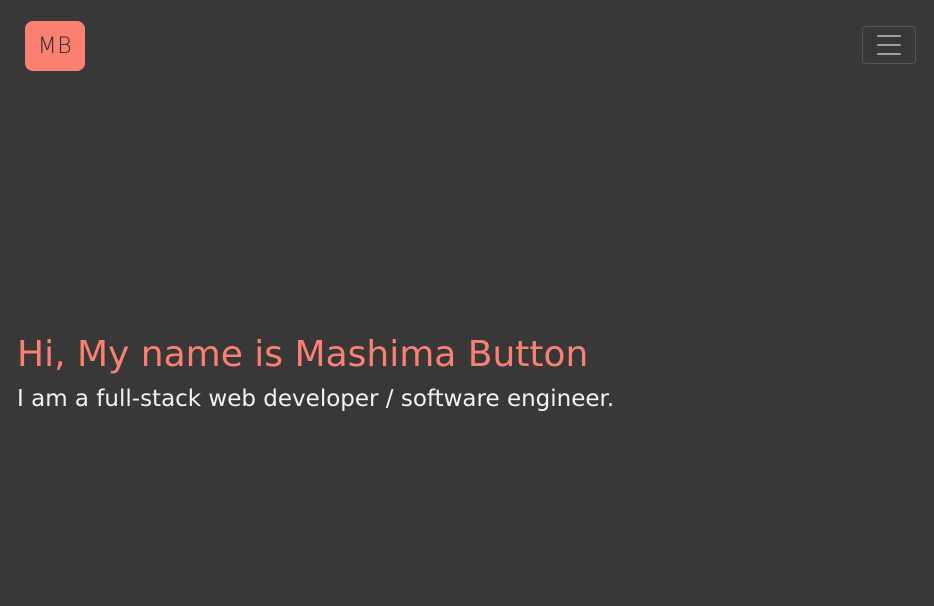 This screenshot has width=934, height=606. I want to click on menu-toggle-button, so click(889, 45).